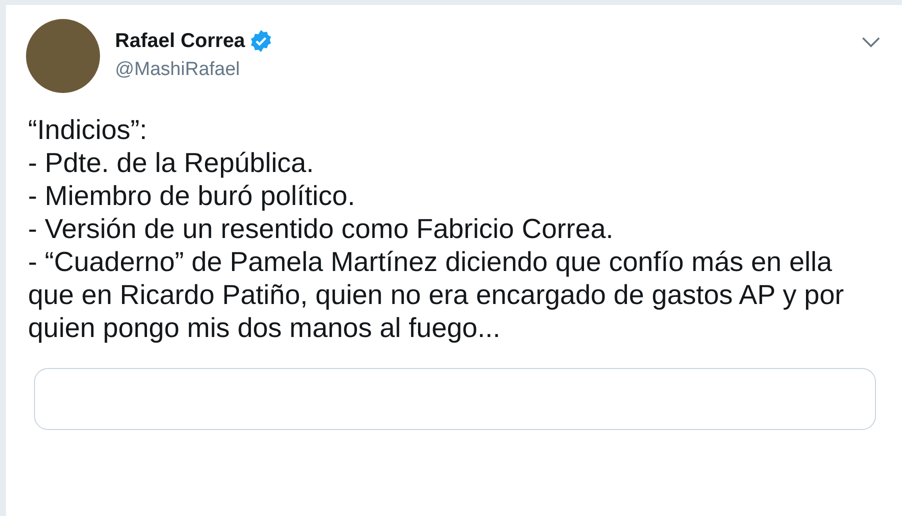  What do you see at coordinates (180, 41) in the screenshot?
I see `author-name: Rafael Correa` at bounding box center [180, 41].